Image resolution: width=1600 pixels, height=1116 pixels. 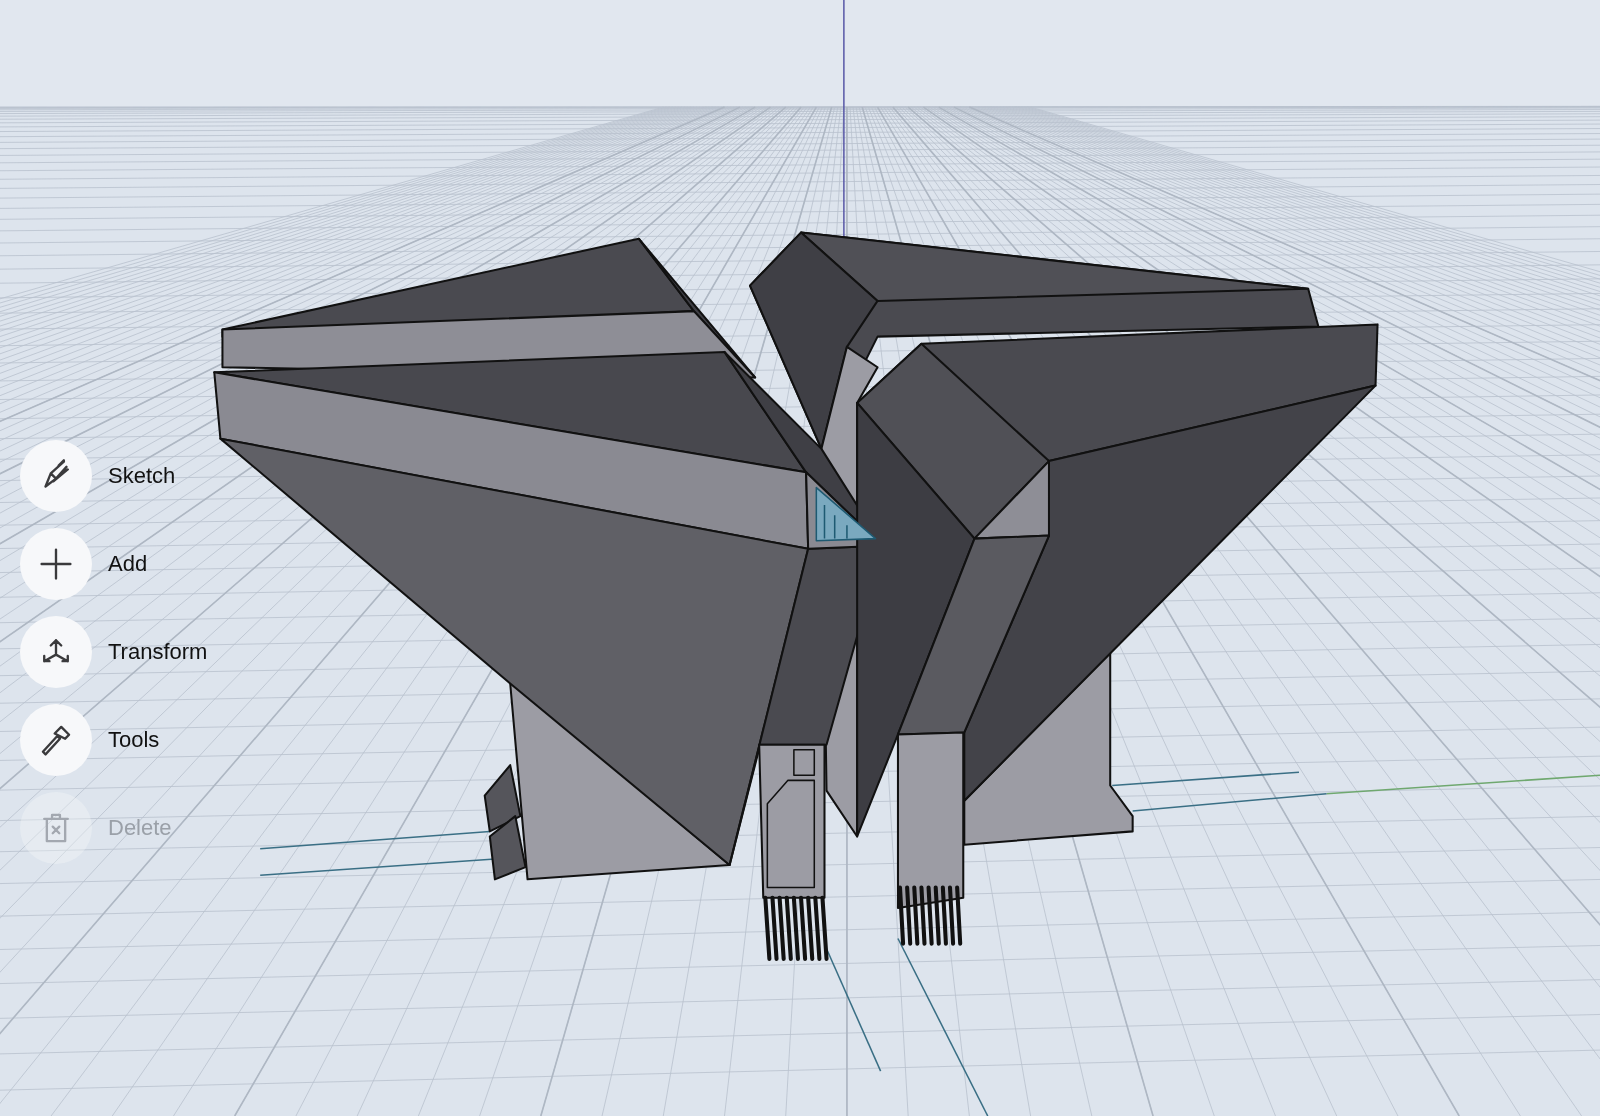 What do you see at coordinates (158, 652) in the screenshot?
I see `tool-label: Transform` at bounding box center [158, 652].